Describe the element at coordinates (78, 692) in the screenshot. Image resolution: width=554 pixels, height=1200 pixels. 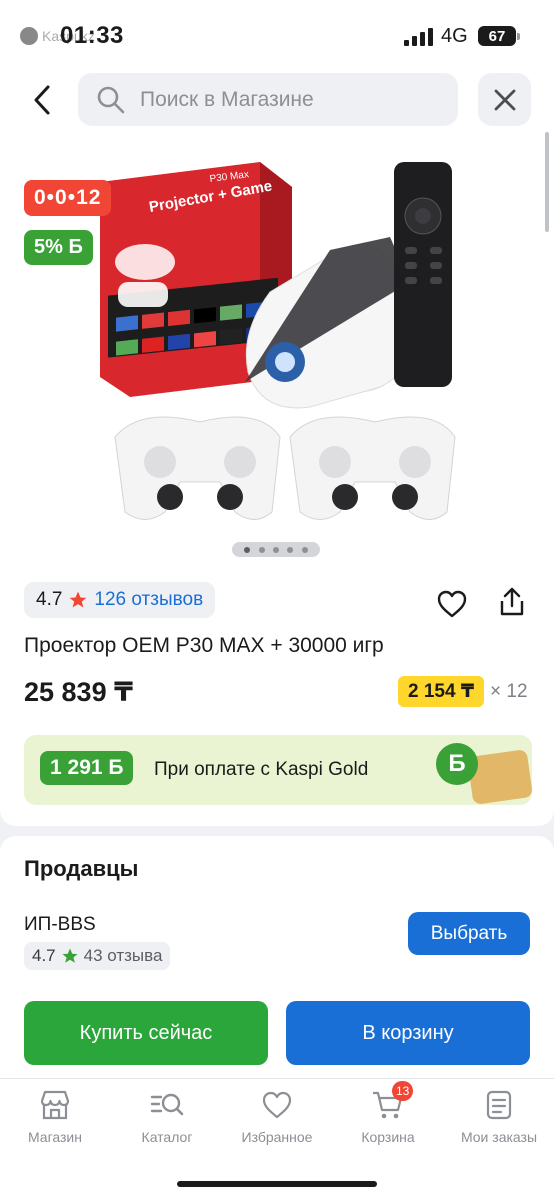
I see `product-price: 25 839 ₸` at that location.